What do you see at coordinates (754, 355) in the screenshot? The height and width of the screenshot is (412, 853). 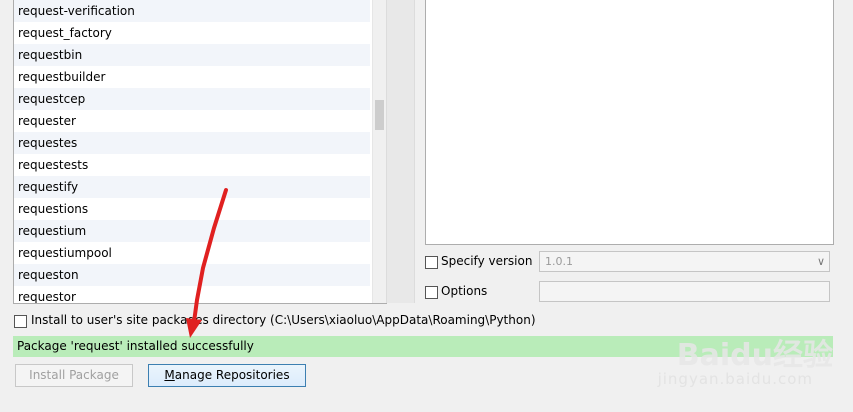 I see `watermark-logo: Baidu经验` at bounding box center [754, 355].